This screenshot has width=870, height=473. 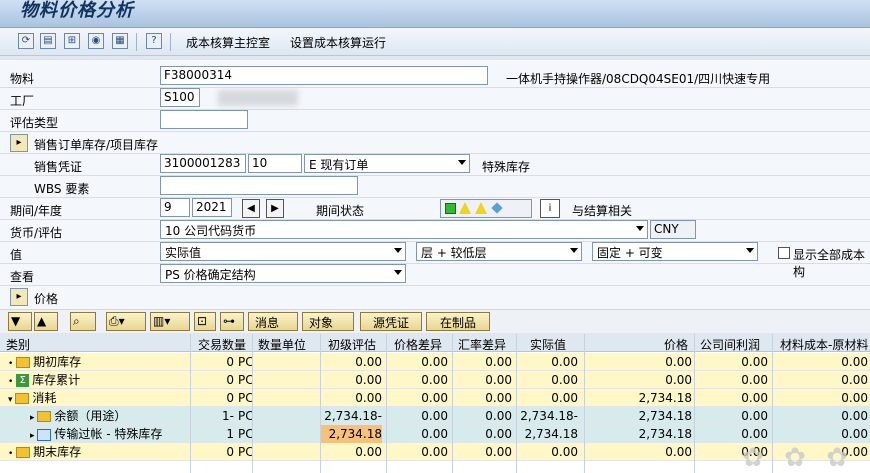 What do you see at coordinates (673, 229) in the screenshot?
I see `currency-code: CNY` at bounding box center [673, 229].